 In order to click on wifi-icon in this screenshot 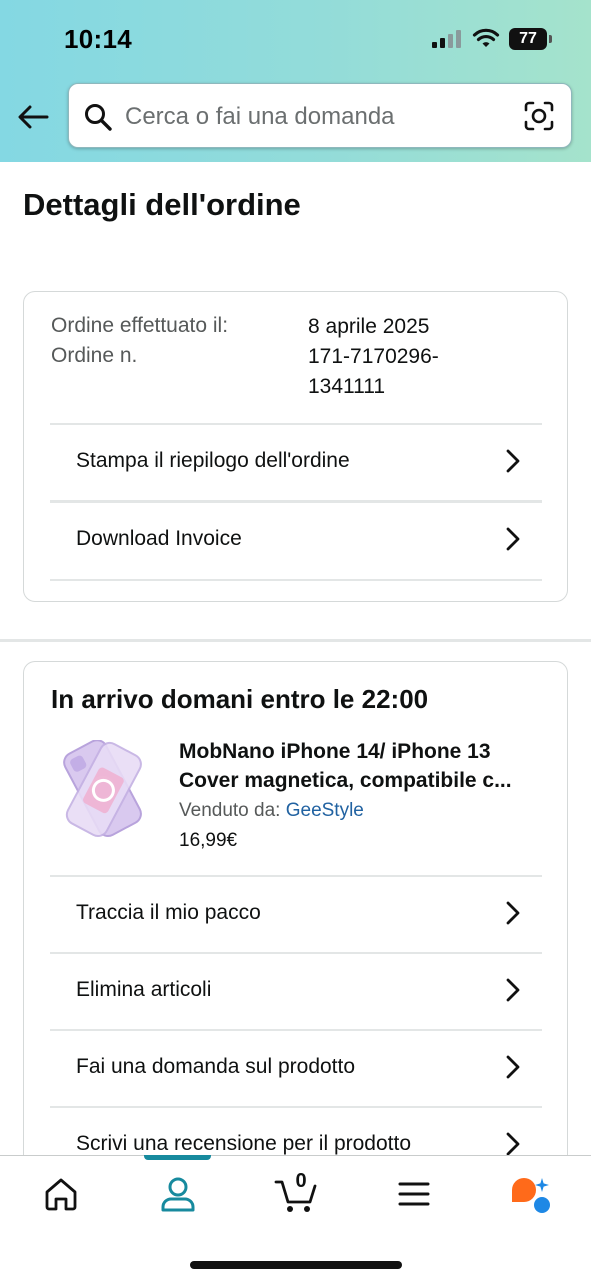, I will do `click(486, 37)`.